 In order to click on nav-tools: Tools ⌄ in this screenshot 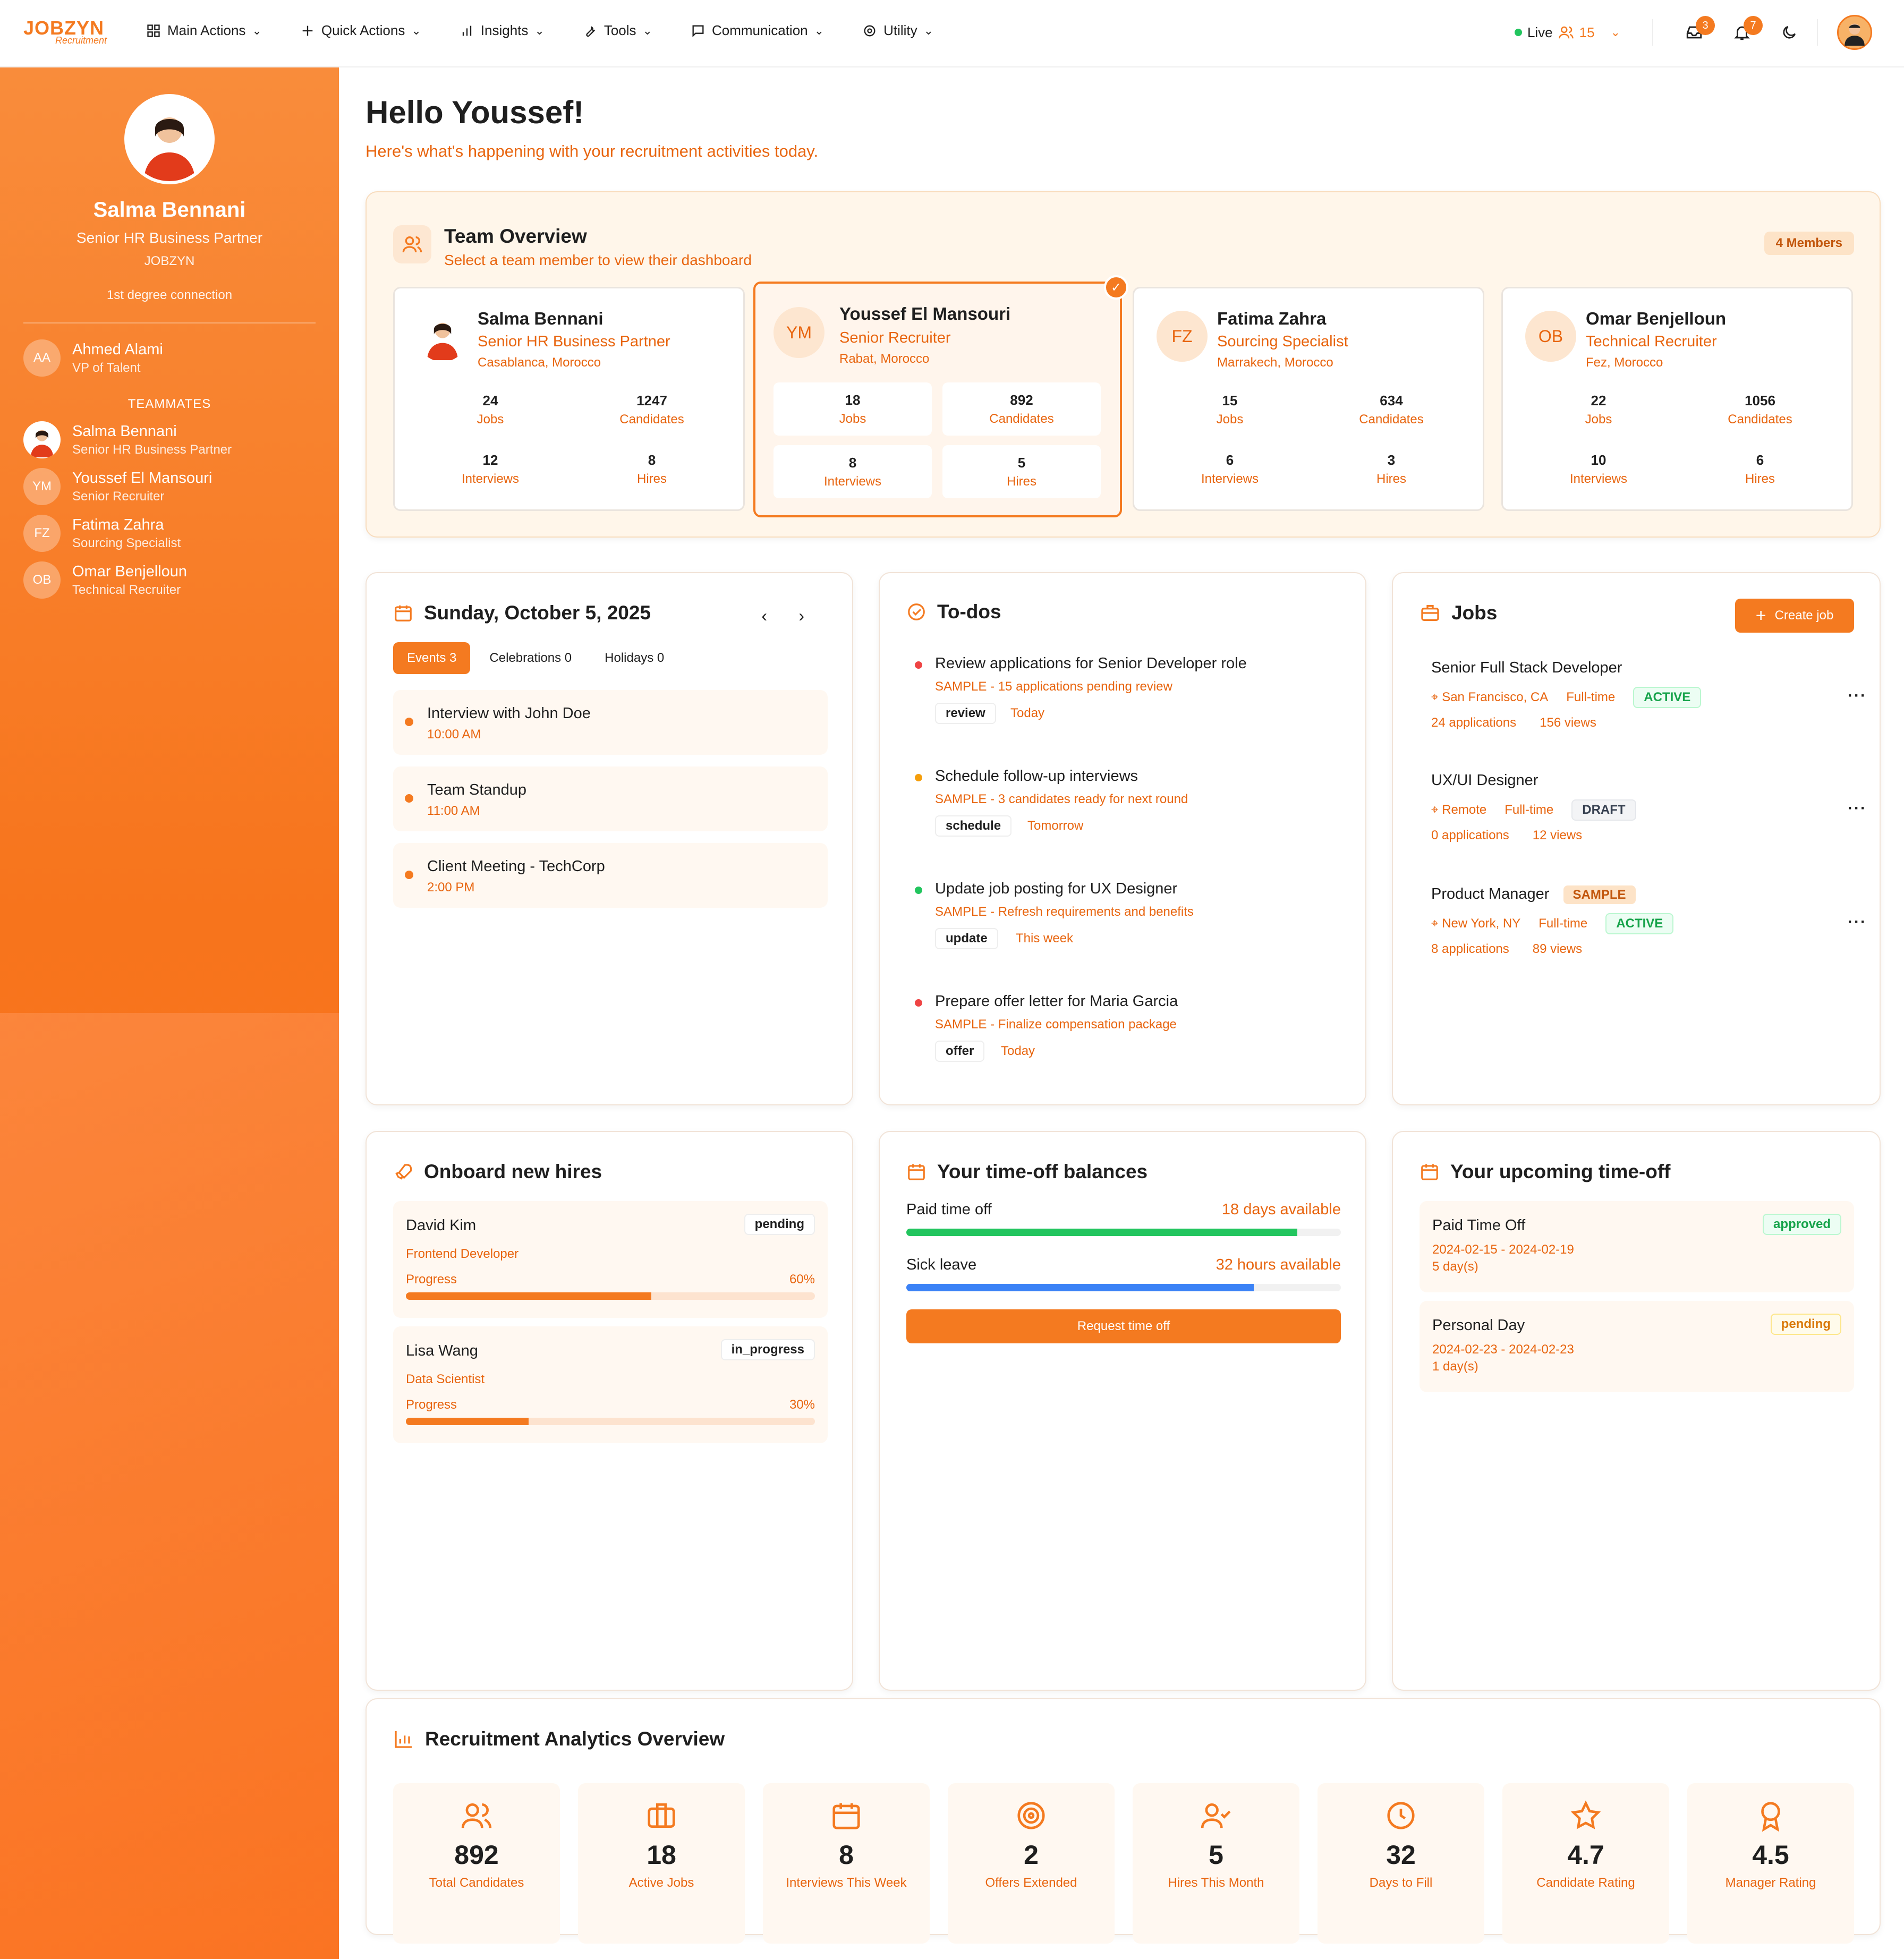, I will do `click(617, 30)`.